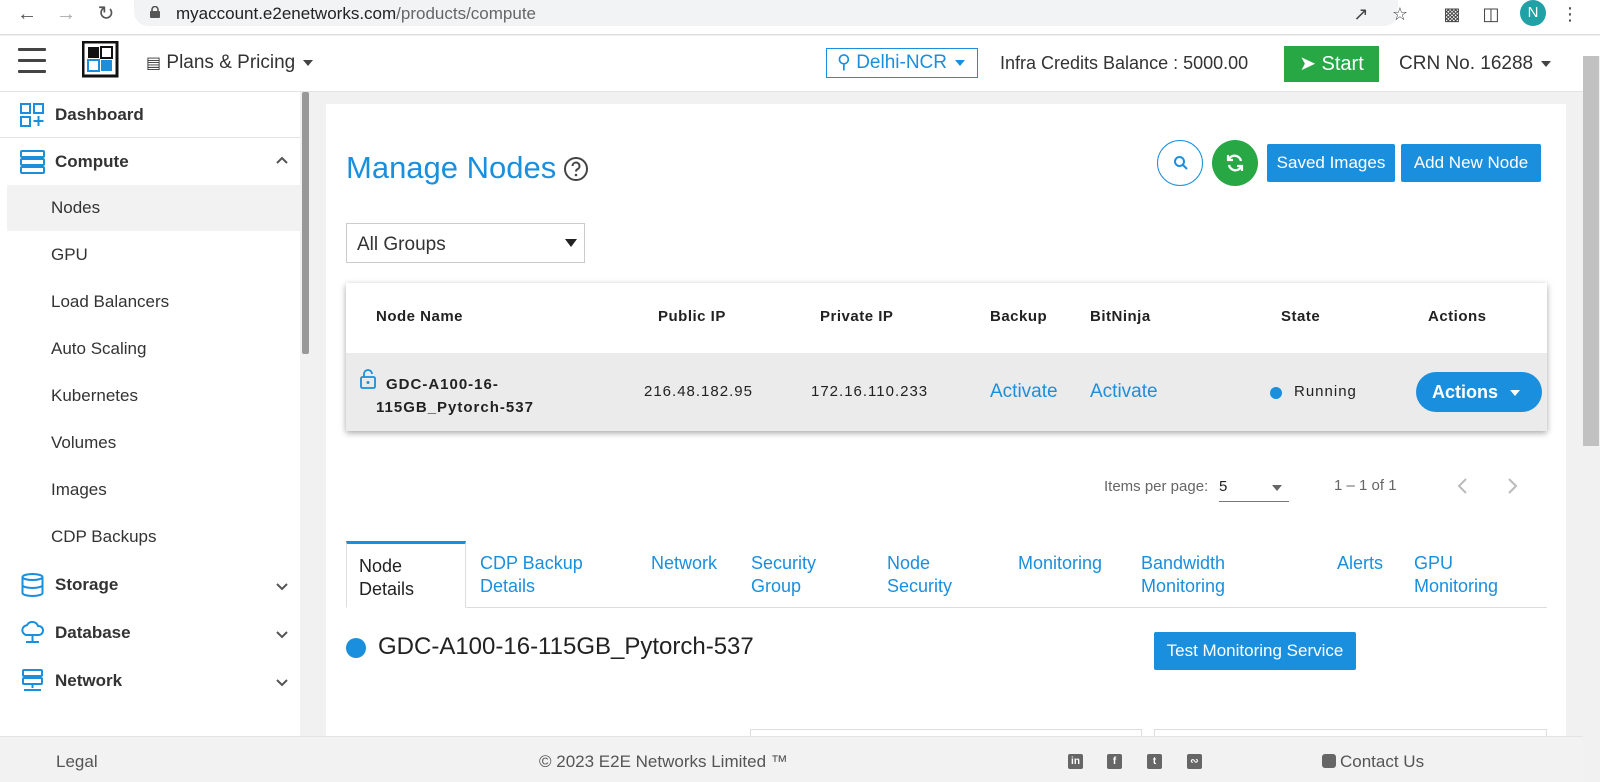  I want to click on pagination-range: 1 – 1 of 1, so click(1365, 485).